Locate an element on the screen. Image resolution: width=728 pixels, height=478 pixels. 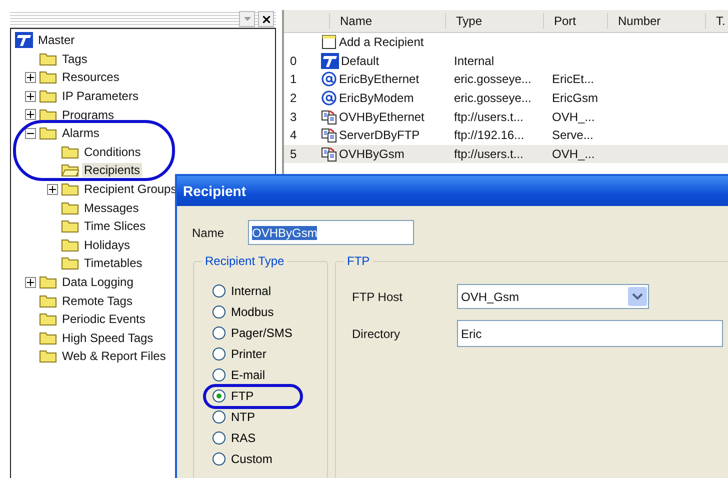
radio-option: FTP is located at coordinates (269, 395).